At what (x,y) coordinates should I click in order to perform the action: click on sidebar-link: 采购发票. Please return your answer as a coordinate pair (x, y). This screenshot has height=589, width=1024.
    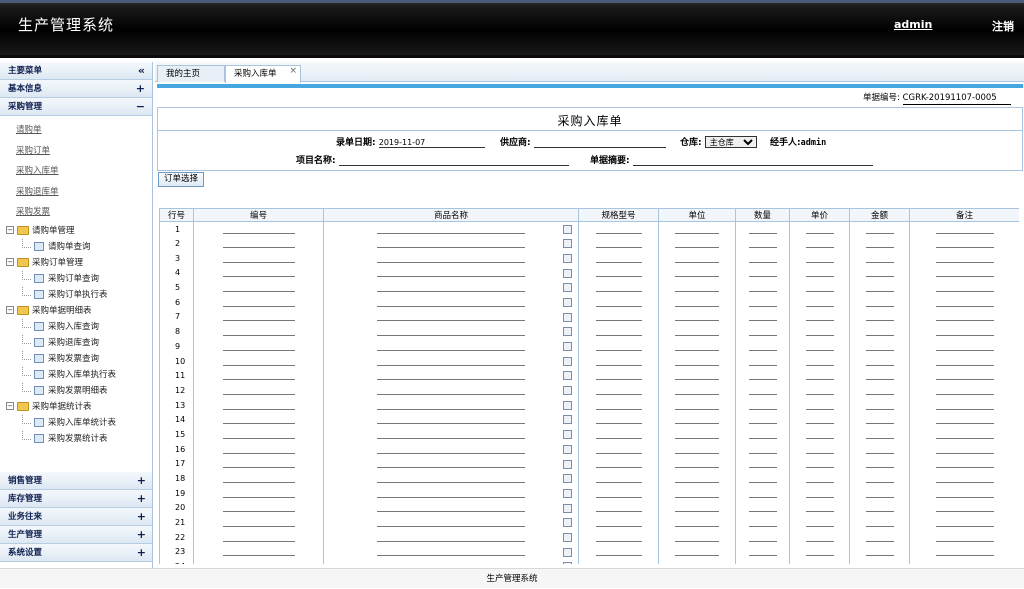
    Looking at the image, I should click on (84, 212).